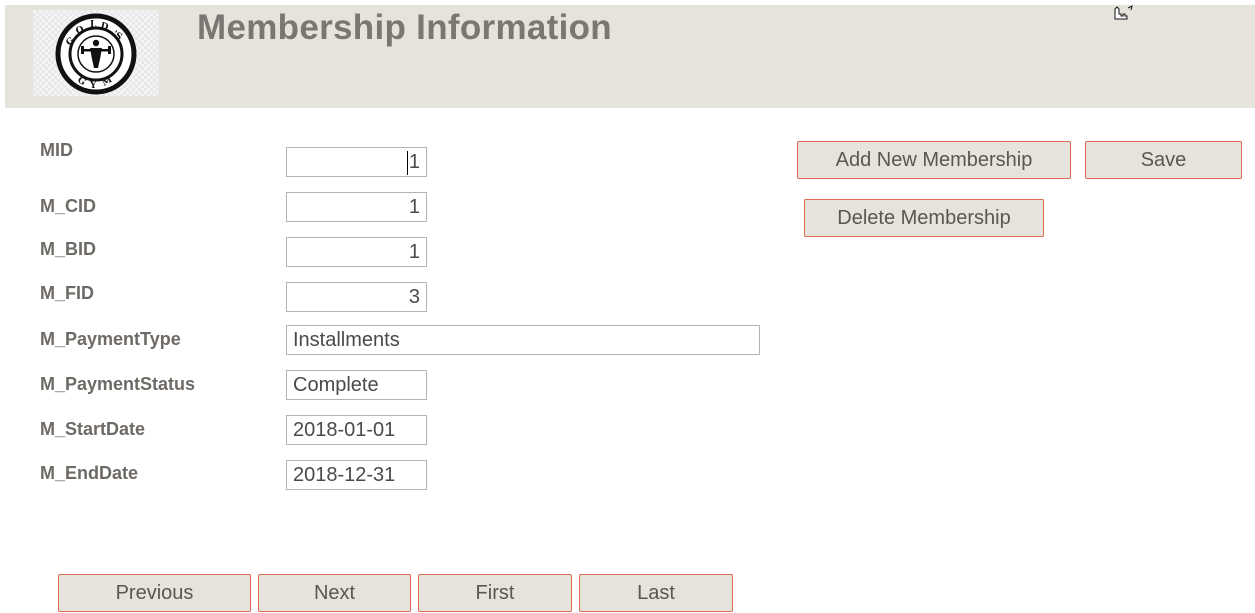  What do you see at coordinates (68, 206) in the screenshot?
I see `m-cid-label: M_CID` at bounding box center [68, 206].